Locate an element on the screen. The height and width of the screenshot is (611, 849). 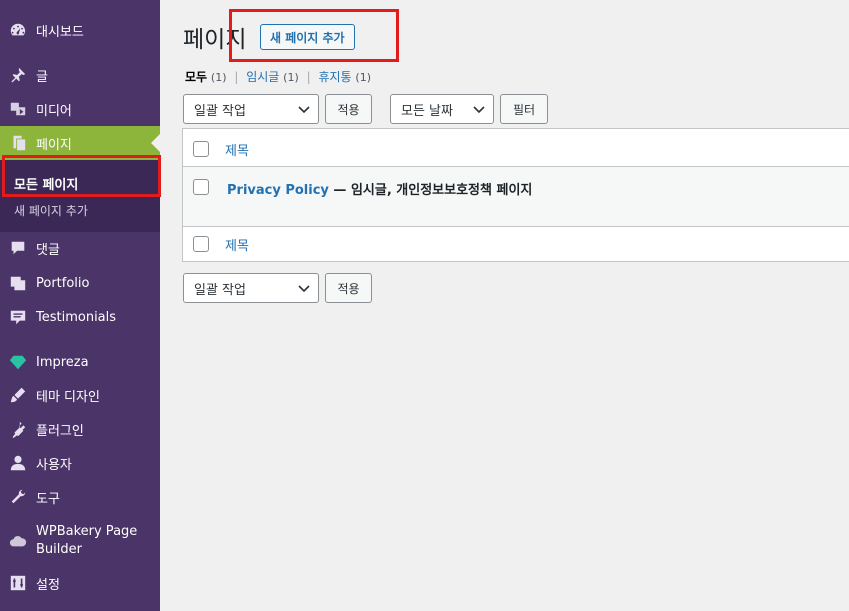
row-checkbox is located at coordinates (201, 187).